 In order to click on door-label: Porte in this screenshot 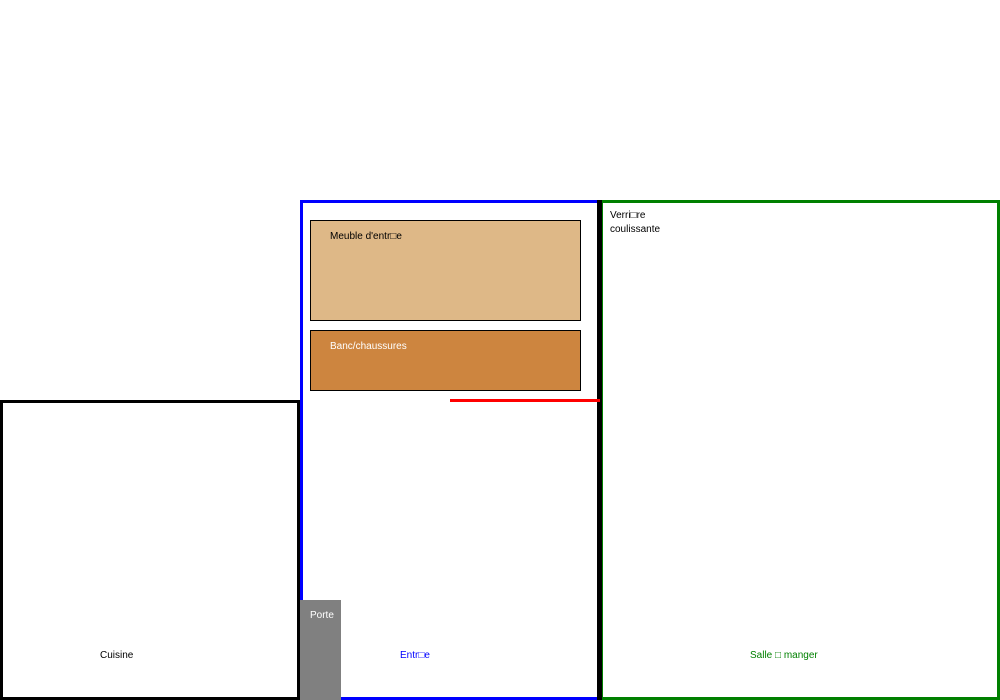, I will do `click(322, 615)`.